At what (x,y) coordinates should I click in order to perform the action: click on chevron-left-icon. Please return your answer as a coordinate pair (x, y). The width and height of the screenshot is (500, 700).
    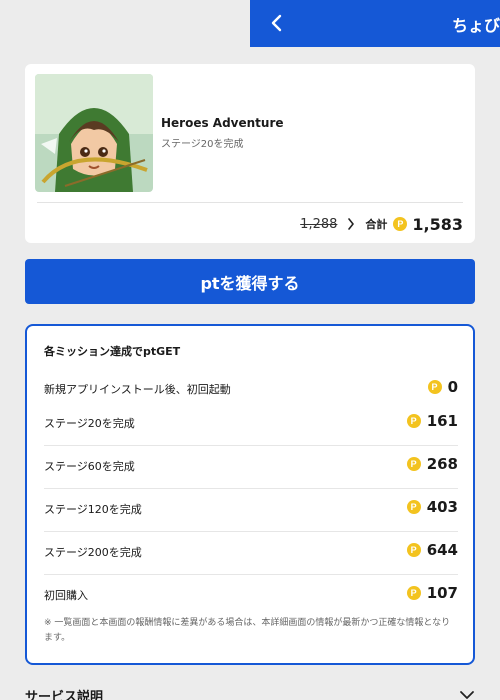
    Looking at the image, I should click on (276, 23).